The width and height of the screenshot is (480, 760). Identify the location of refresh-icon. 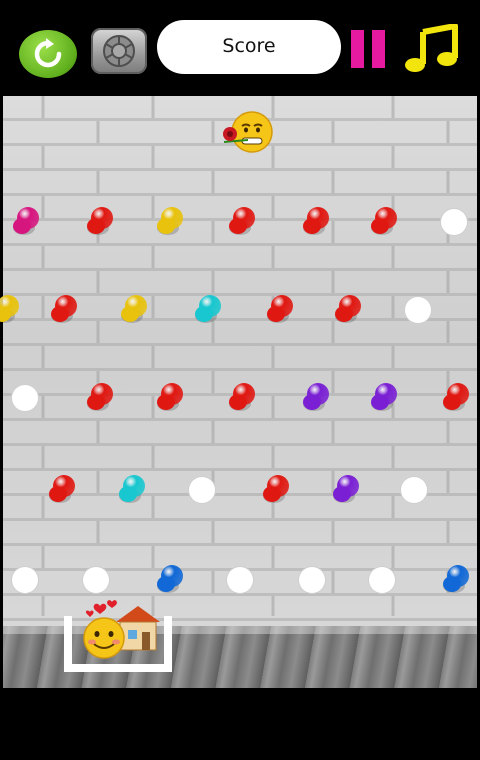
(48, 53).